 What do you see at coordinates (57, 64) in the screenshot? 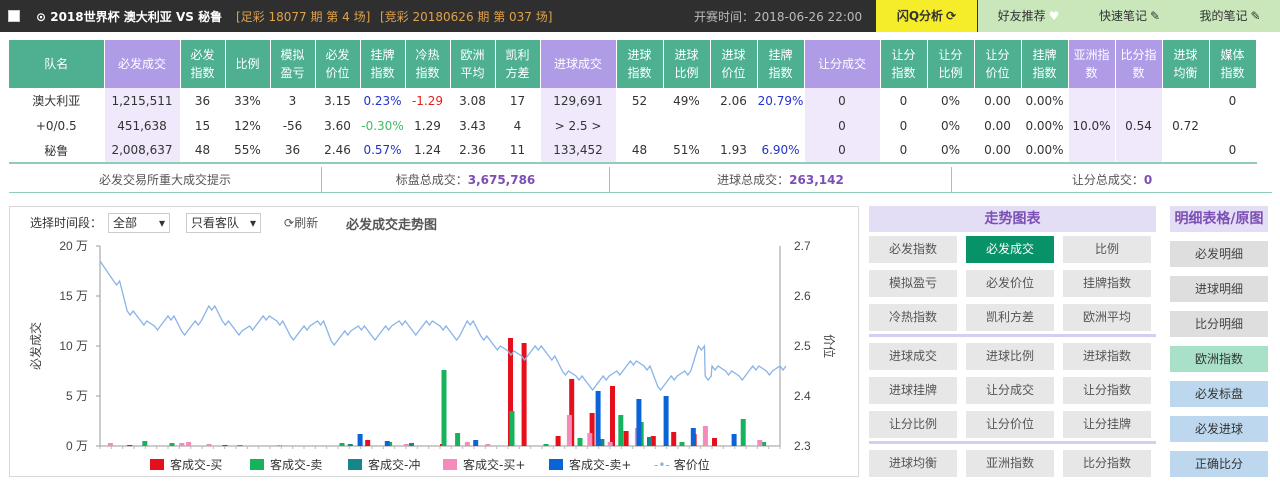
I see `column-header: 队名` at bounding box center [57, 64].